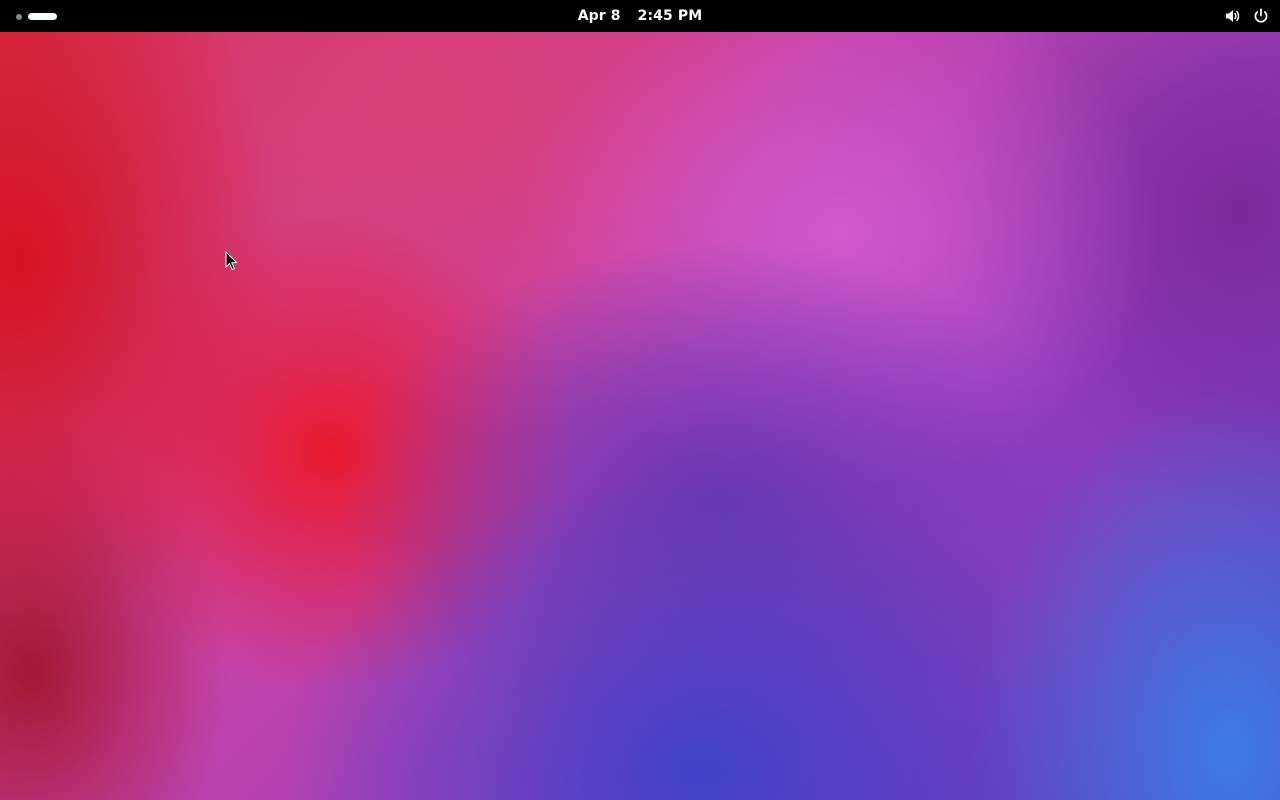  Describe the element at coordinates (231, 261) in the screenshot. I see `mouse-pointer-icon` at that location.